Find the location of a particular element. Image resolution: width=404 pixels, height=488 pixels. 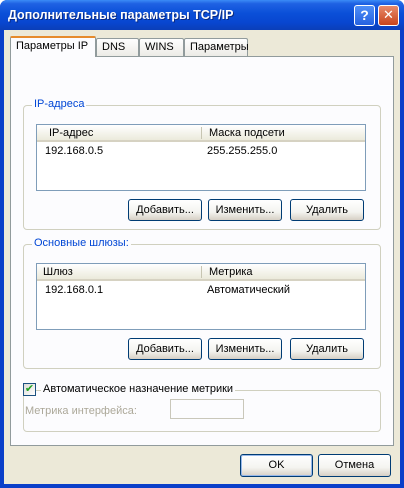

mask-cell: 255.255.255.0 is located at coordinates (242, 151).